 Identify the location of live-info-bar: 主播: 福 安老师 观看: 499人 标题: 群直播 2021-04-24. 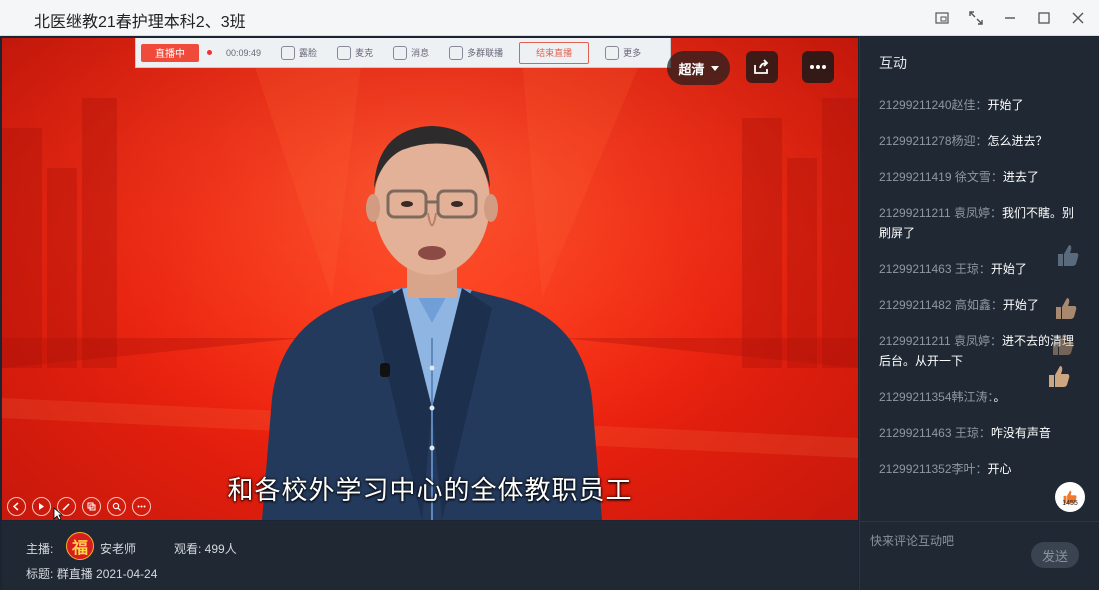
(430, 555).